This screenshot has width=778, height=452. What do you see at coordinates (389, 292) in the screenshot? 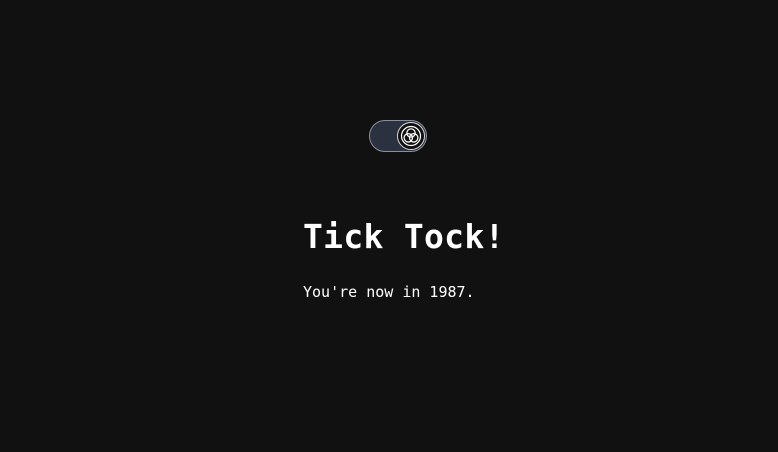
I see `year-message: You're now in 1987.` at bounding box center [389, 292].